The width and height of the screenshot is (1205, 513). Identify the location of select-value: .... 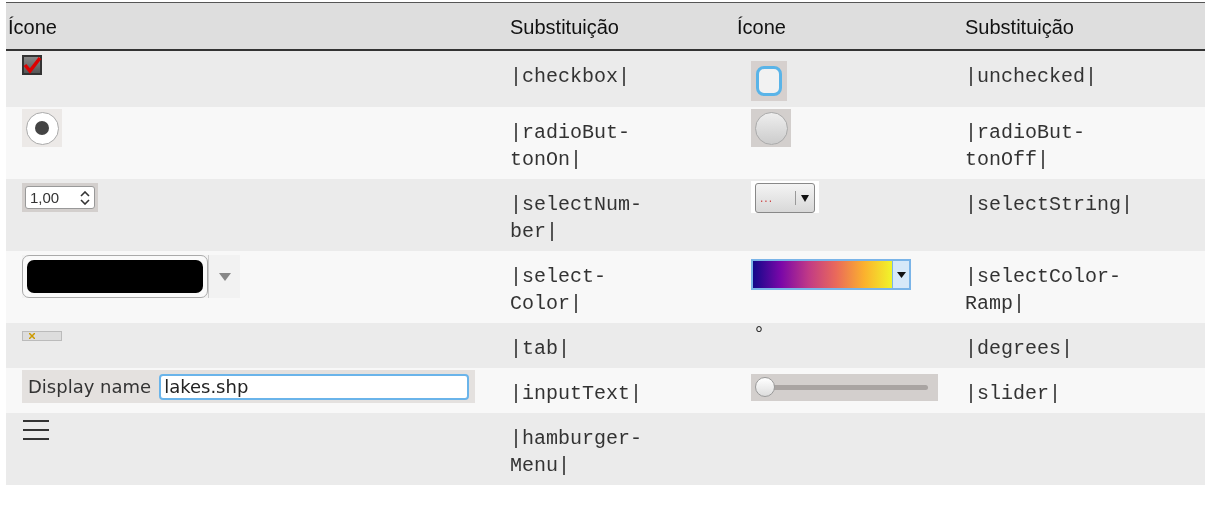
(776, 198).